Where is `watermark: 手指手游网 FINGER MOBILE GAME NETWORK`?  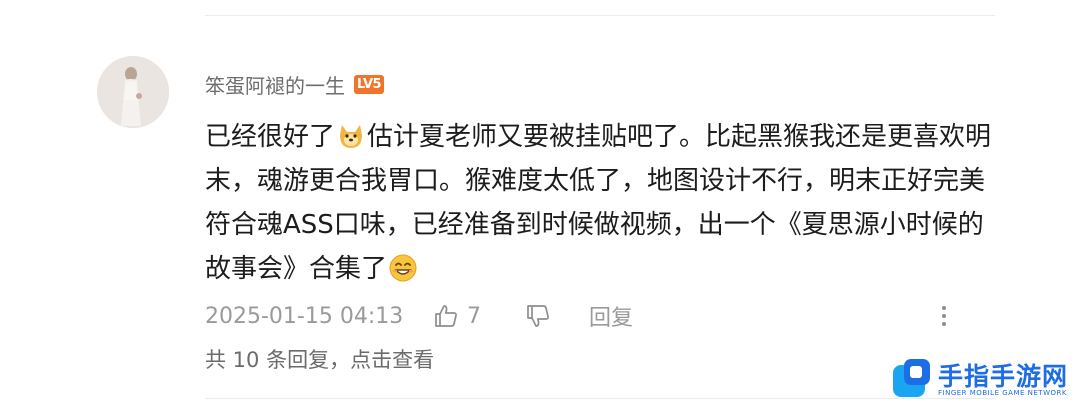 watermark: 手指手游网 FINGER MOBILE GAME NETWORK is located at coordinates (980, 378).